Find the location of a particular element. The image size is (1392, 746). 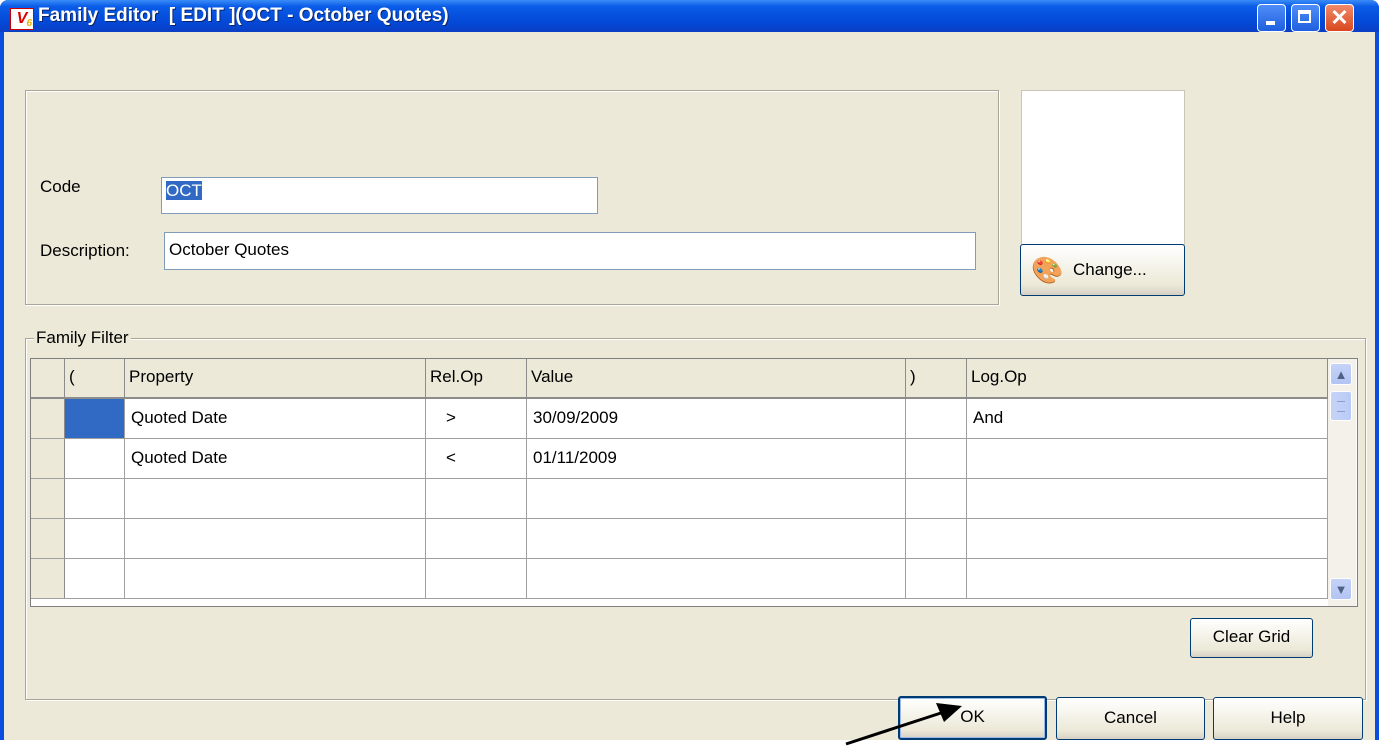

grid-header-row: ( Property Rel.Op Value ) Log.Op is located at coordinates (679, 379).